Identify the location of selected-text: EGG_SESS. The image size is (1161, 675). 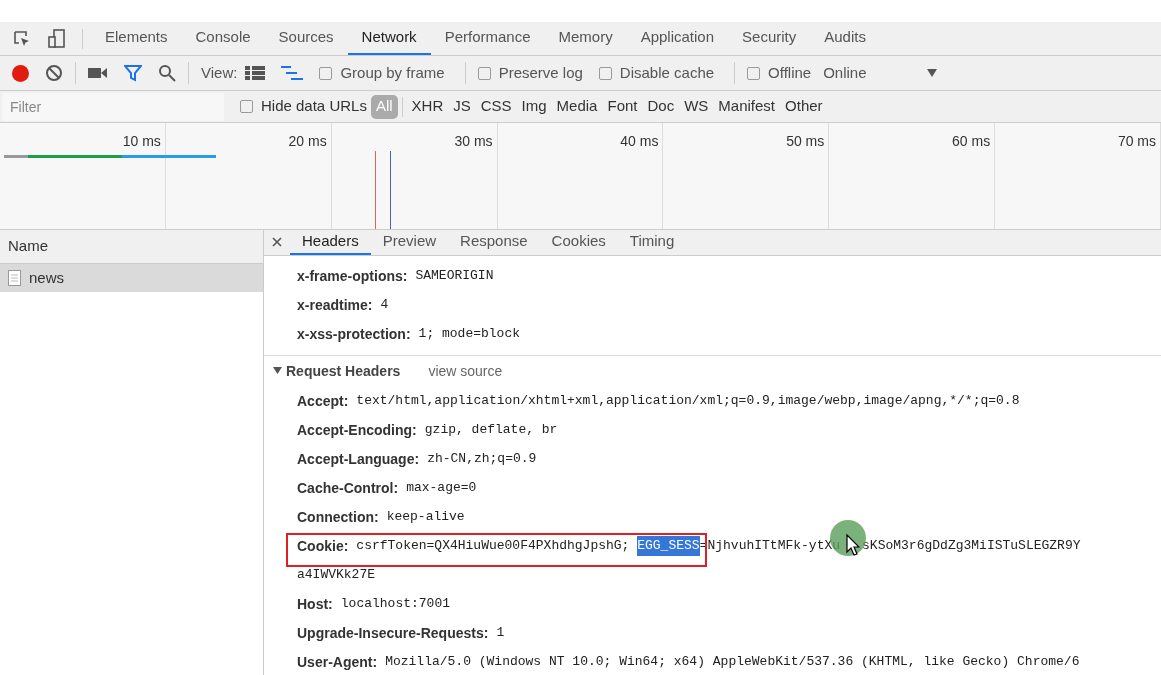
(668, 546).